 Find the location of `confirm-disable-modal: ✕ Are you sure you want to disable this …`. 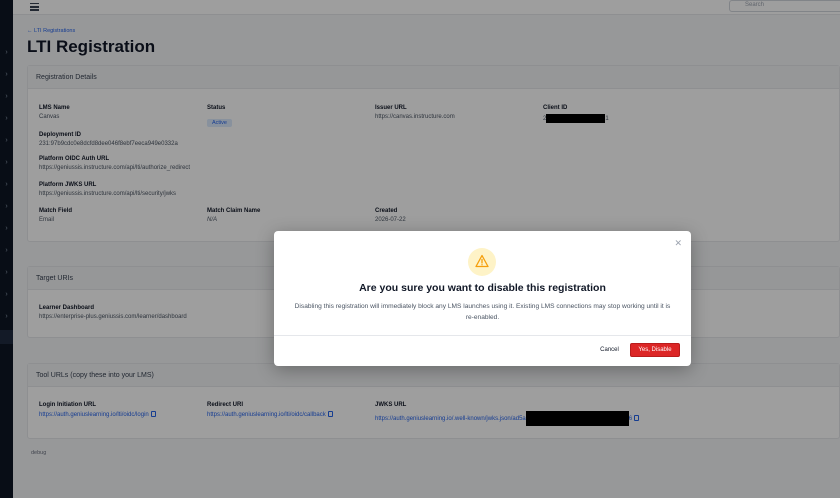

confirm-disable-modal: ✕ Are you sure you want to disable this … is located at coordinates (482, 298).